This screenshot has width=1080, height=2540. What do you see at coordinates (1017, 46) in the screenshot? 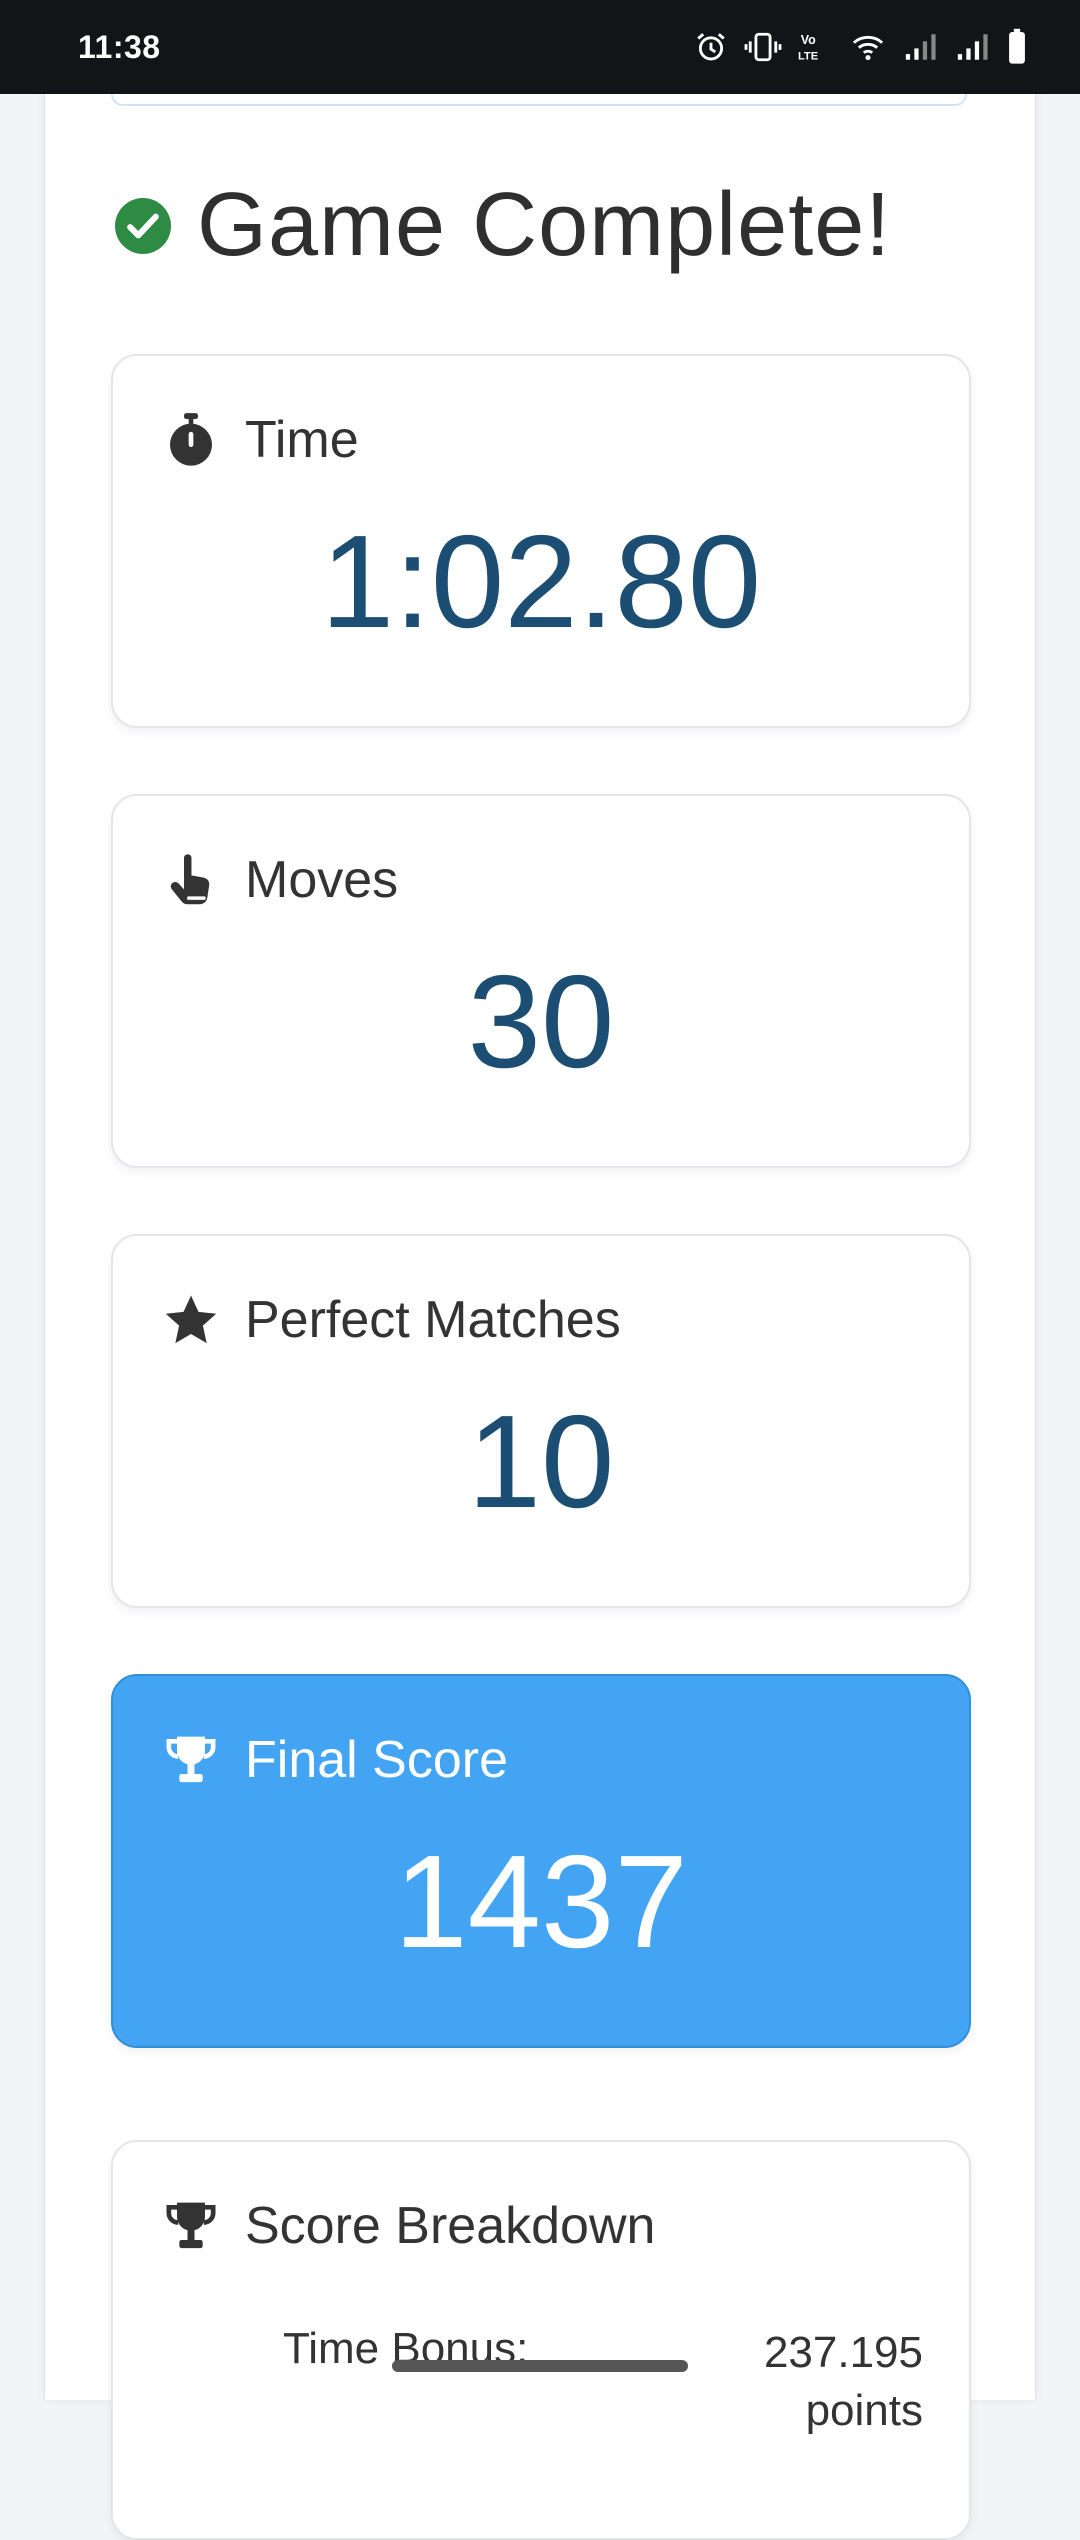
I see `battery-icon` at bounding box center [1017, 46].